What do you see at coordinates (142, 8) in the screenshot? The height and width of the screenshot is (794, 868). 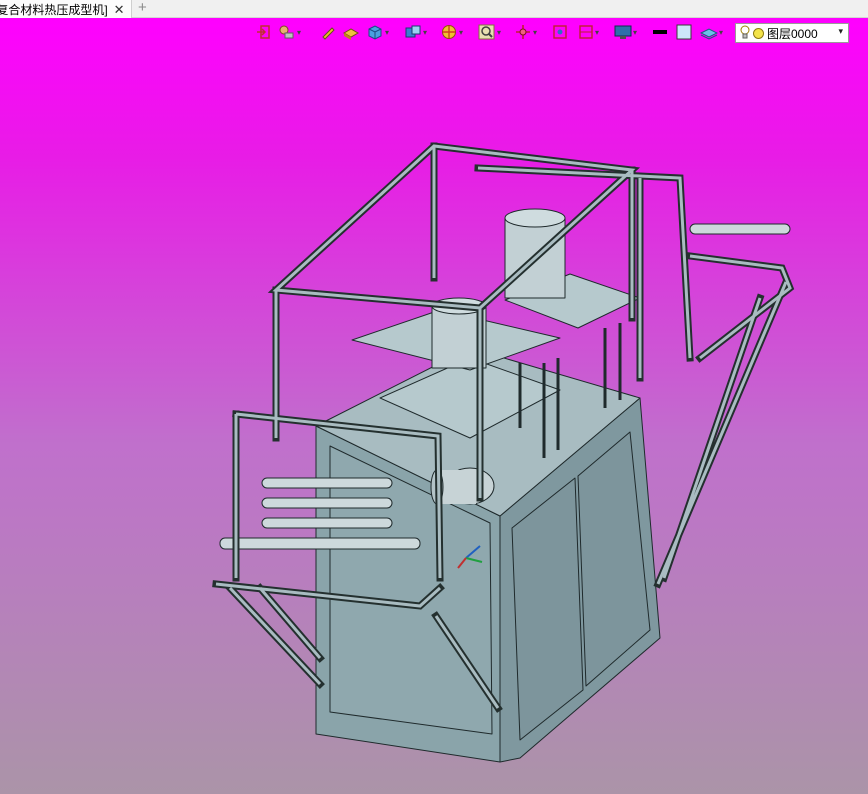 I see `new-tab-button: +` at bounding box center [142, 8].